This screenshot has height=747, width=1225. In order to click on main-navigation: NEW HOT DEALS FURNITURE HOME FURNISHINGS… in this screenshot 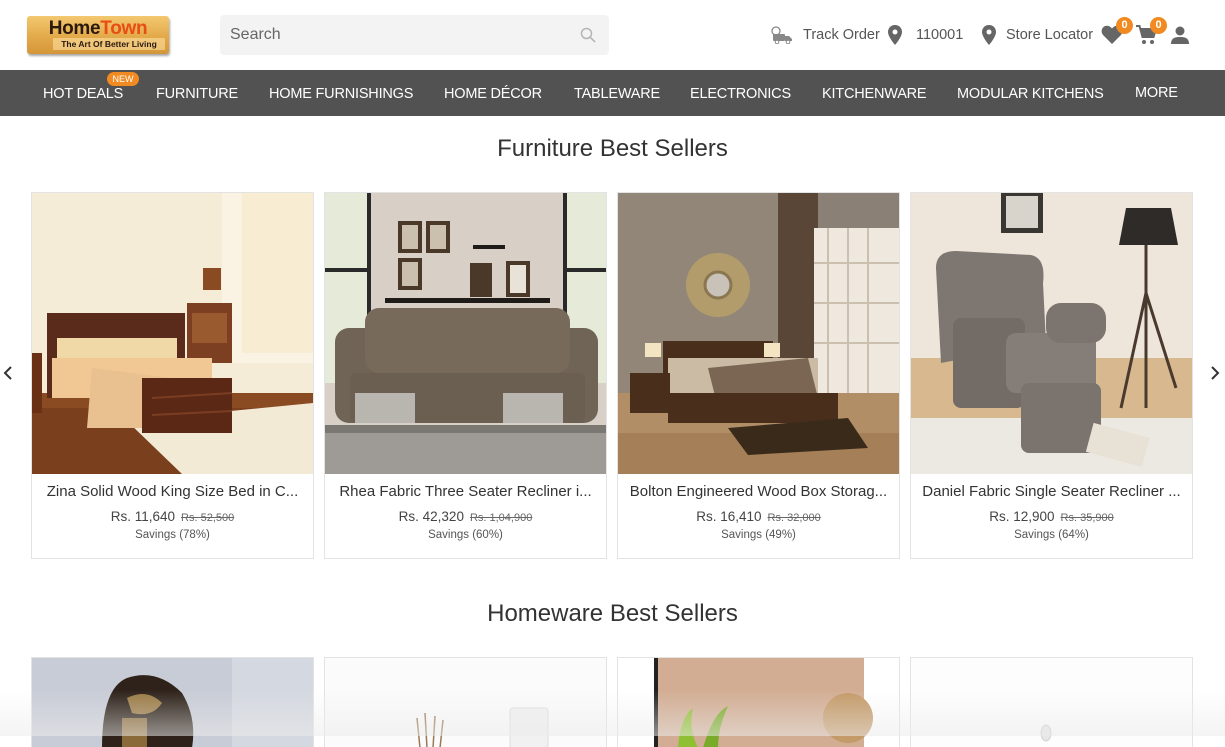, I will do `click(612, 93)`.